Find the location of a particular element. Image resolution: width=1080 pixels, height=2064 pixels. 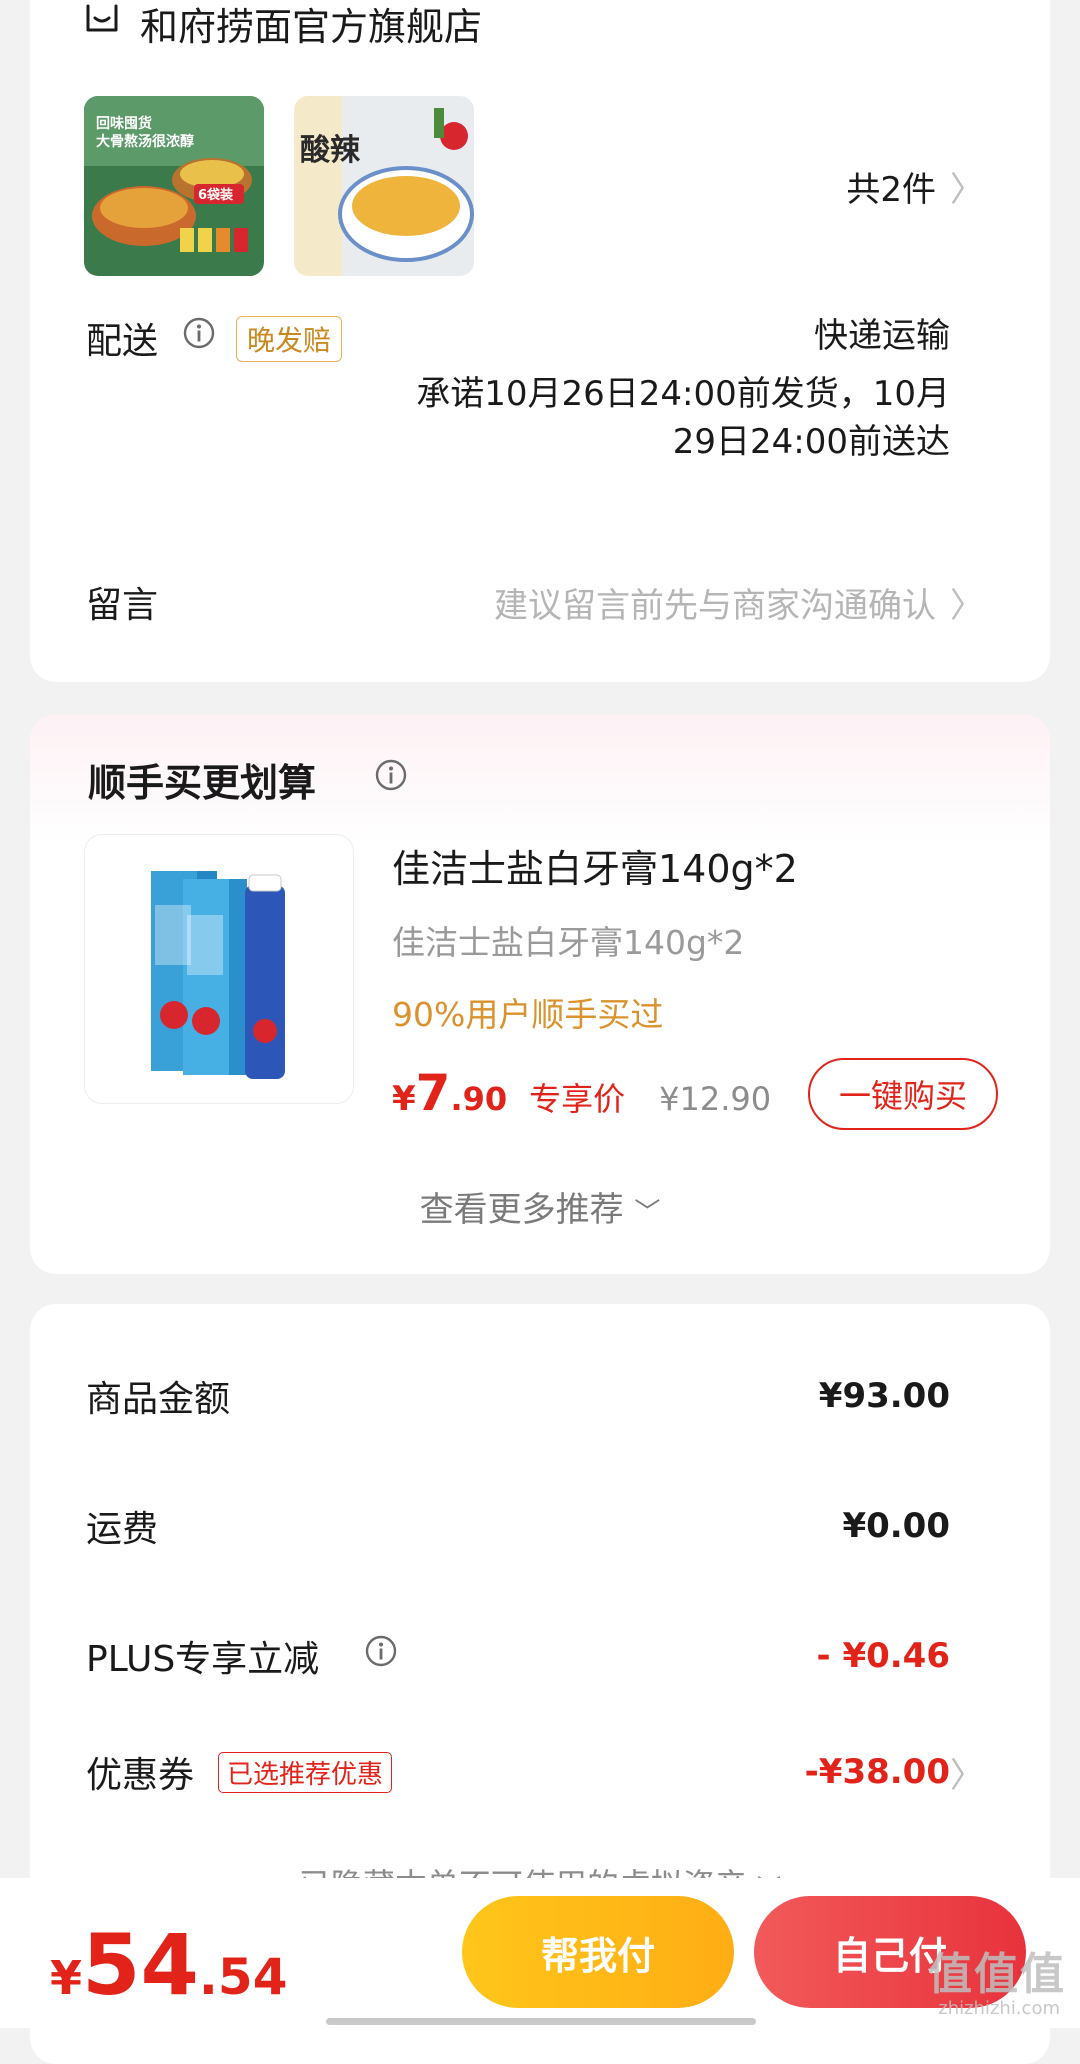

checkout-bar: ¥ 54 .54 帮我付 自己付 值值值 zhizhizhi.com is located at coordinates (540, 1953).